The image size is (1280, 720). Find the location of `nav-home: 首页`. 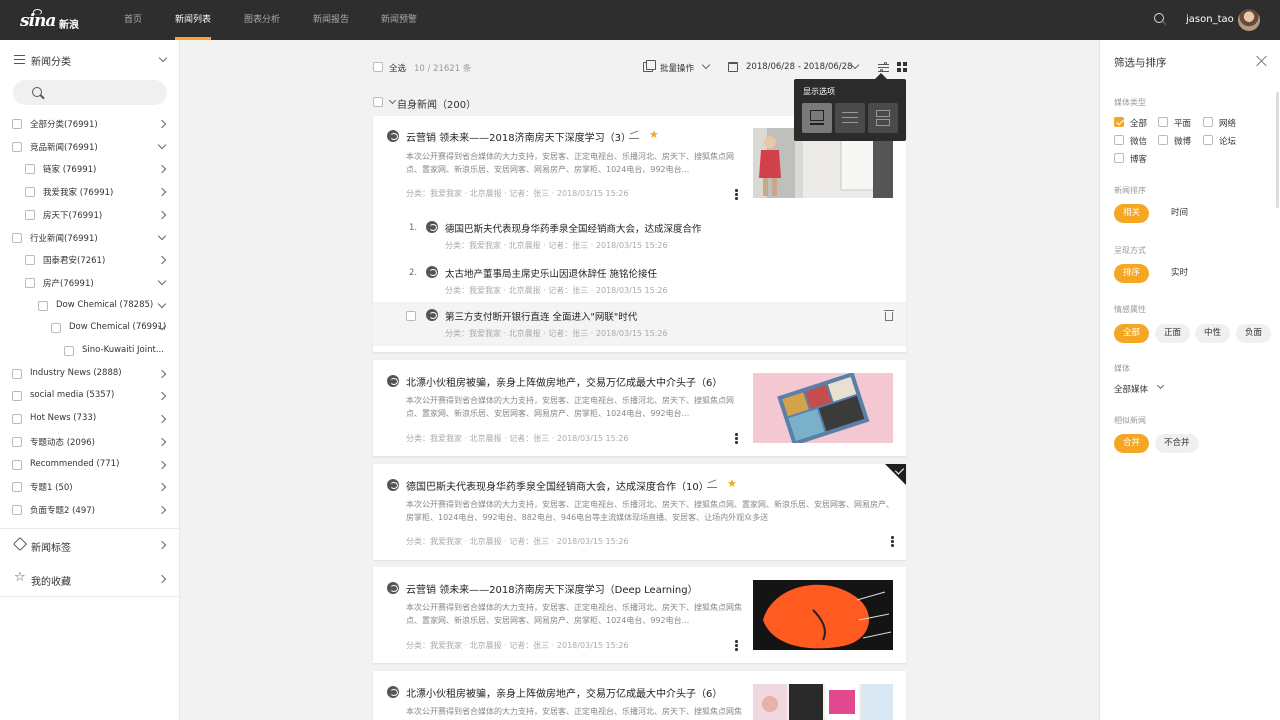

nav-home: 首页 is located at coordinates (133, 20).